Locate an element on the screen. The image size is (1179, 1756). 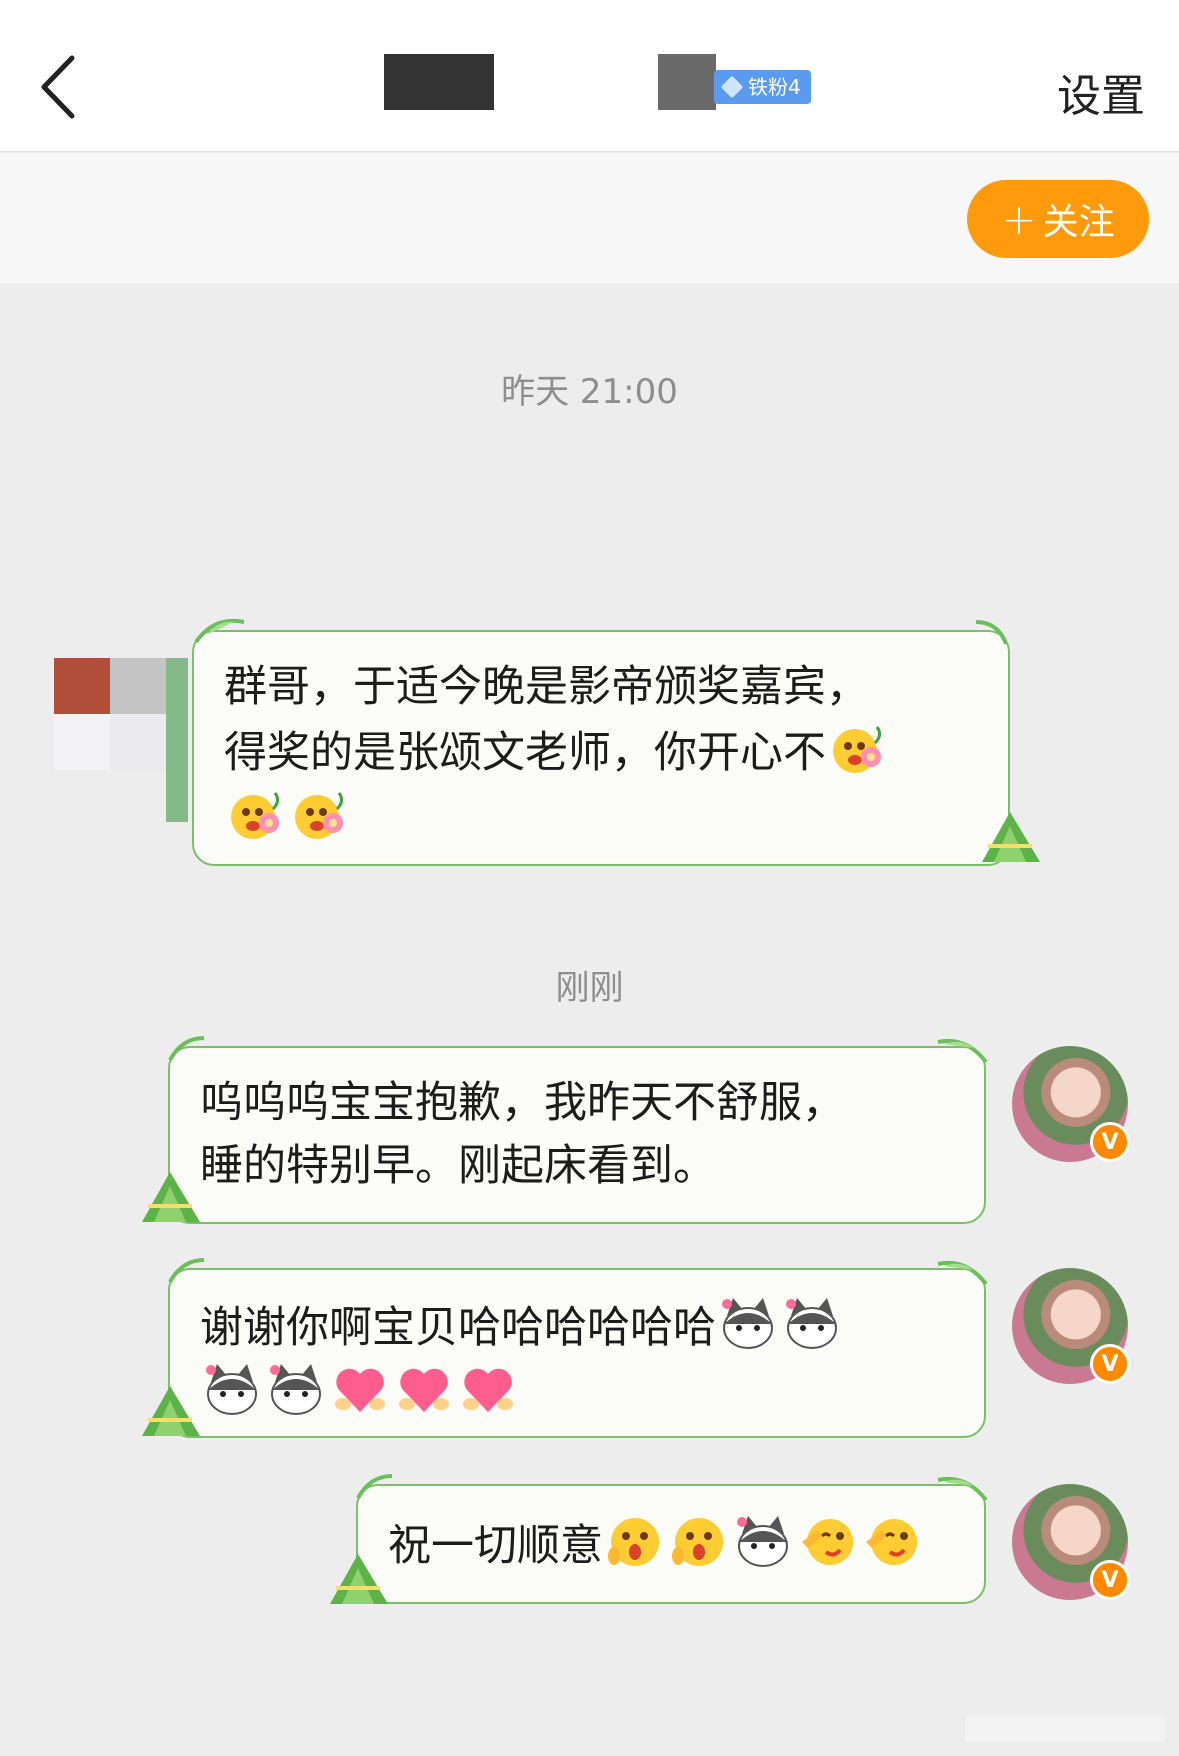
message-line: 呜呜呜宝宝抱歉，我昨天不舒服， is located at coordinates (522, 1103).